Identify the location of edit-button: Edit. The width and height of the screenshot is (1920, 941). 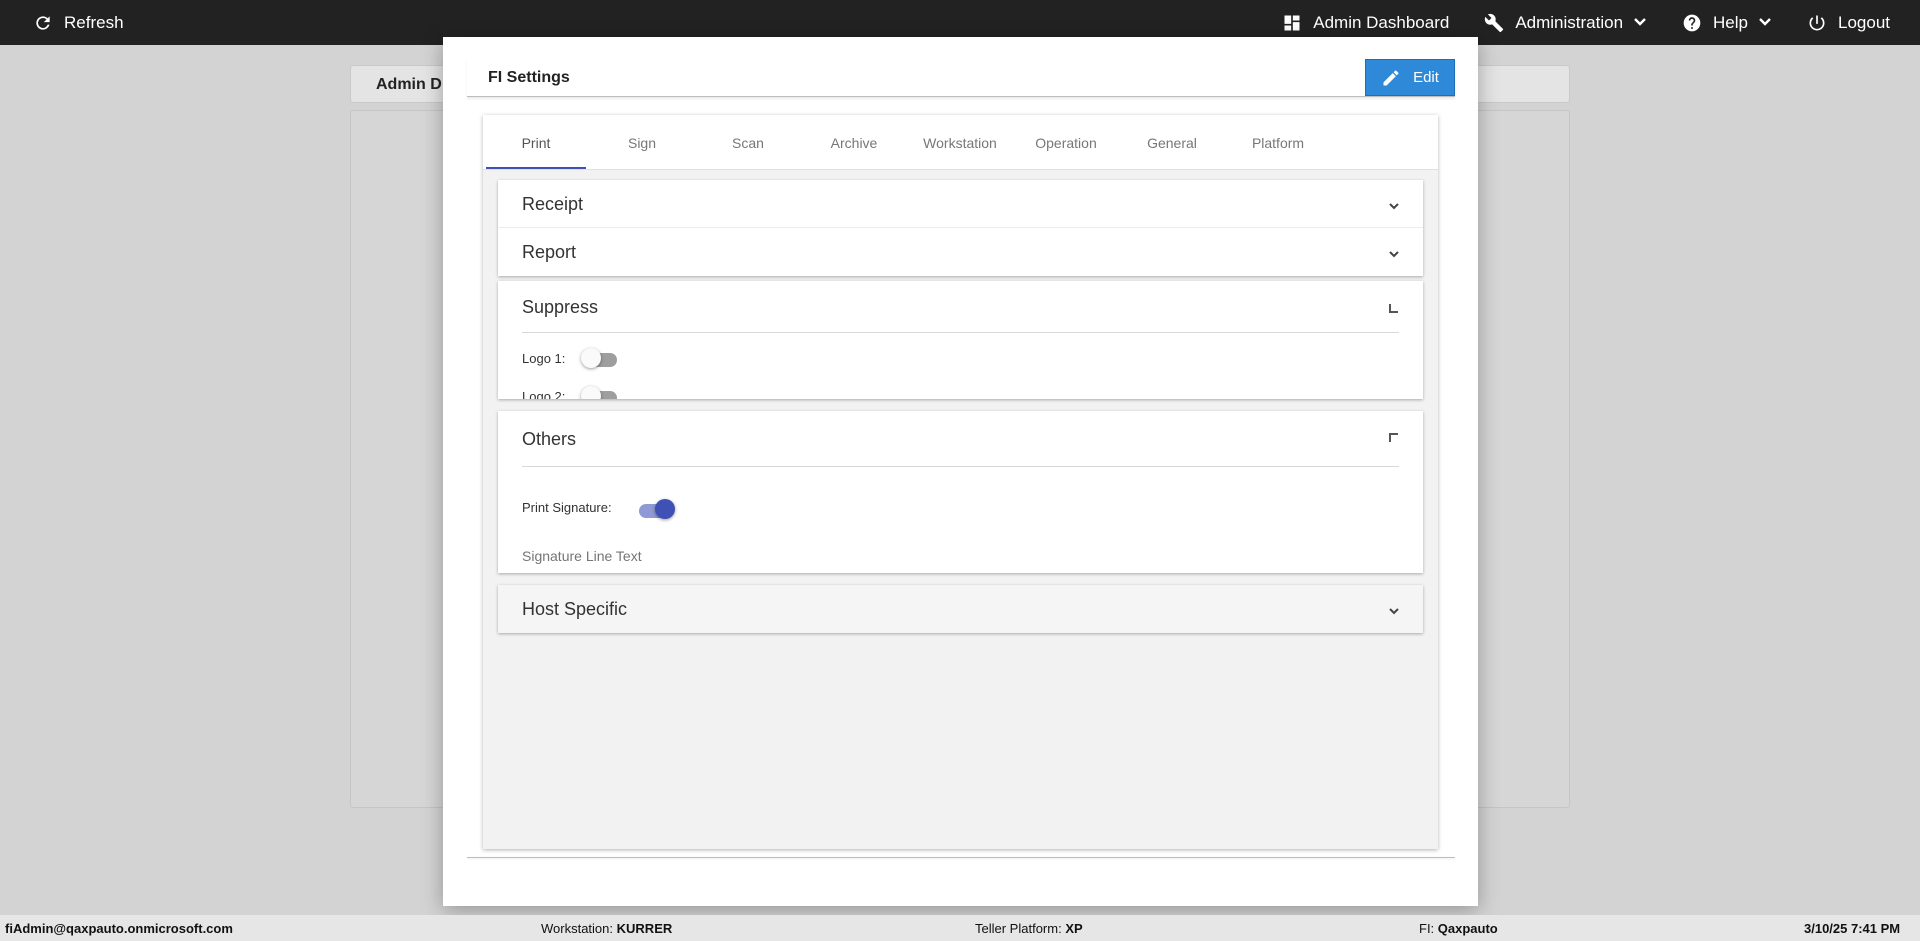
(1410, 77).